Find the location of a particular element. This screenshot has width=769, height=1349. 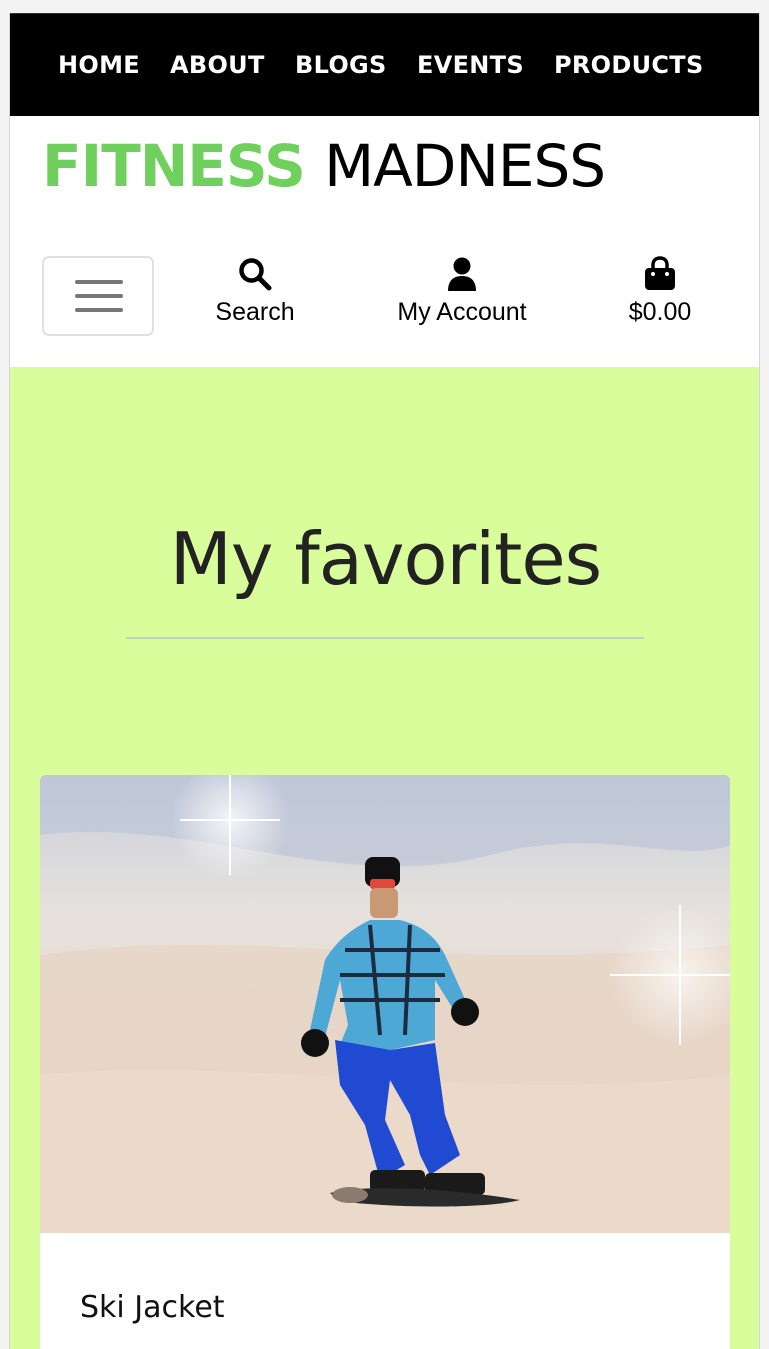

top-navigation: HOME ABOUT BLOGS EVENTS PRODUCTS is located at coordinates (384, 64).